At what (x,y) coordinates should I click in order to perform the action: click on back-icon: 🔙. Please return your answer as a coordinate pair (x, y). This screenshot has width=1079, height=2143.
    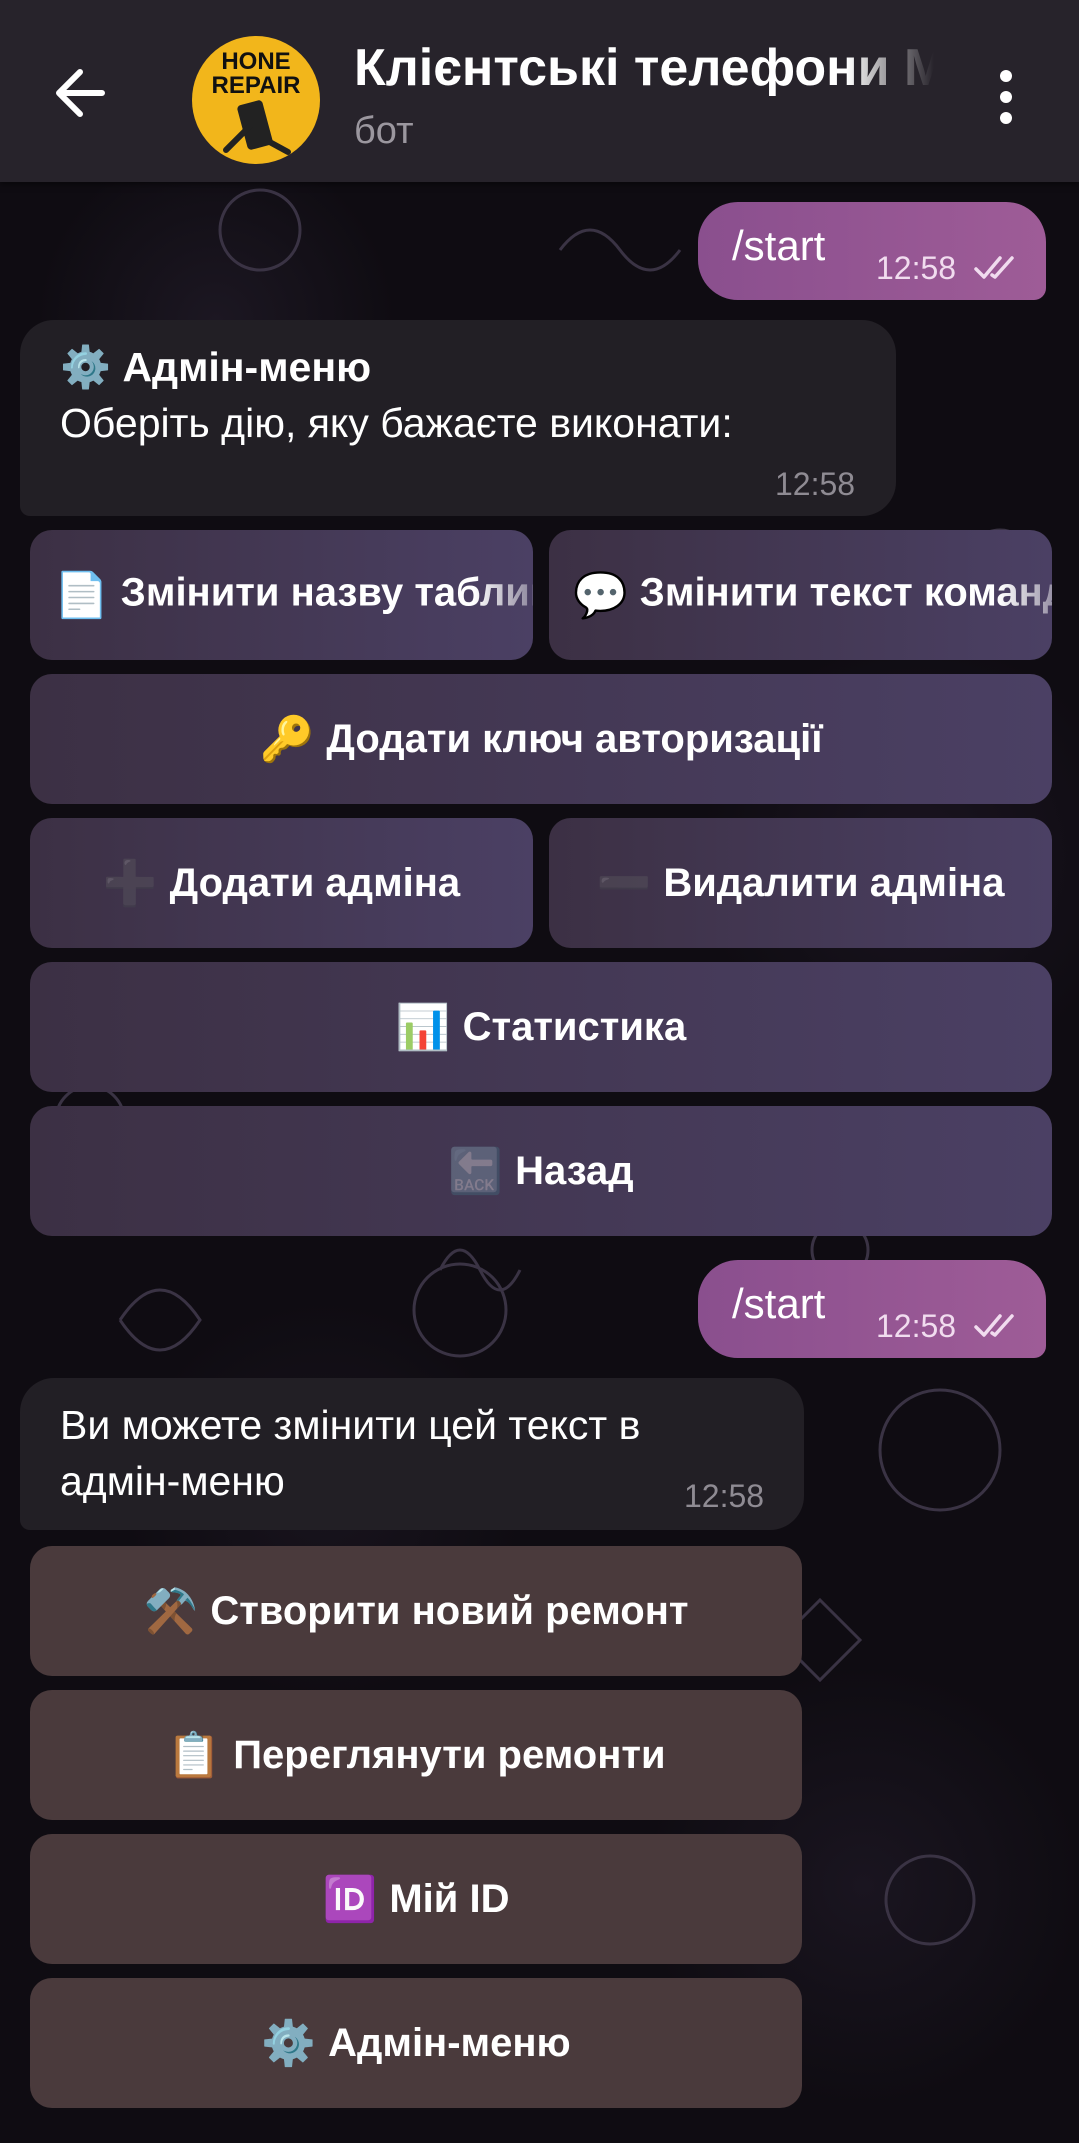
    Looking at the image, I should click on (476, 1171).